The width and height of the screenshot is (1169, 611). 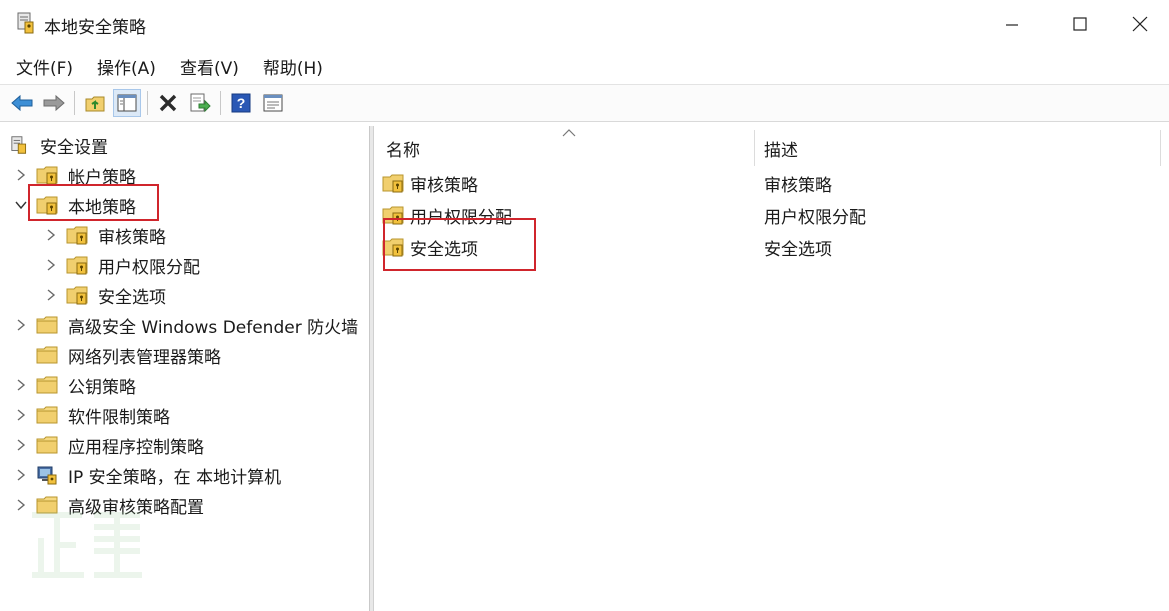 I want to click on menu-help: 帮助(H), so click(x=293, y=66).